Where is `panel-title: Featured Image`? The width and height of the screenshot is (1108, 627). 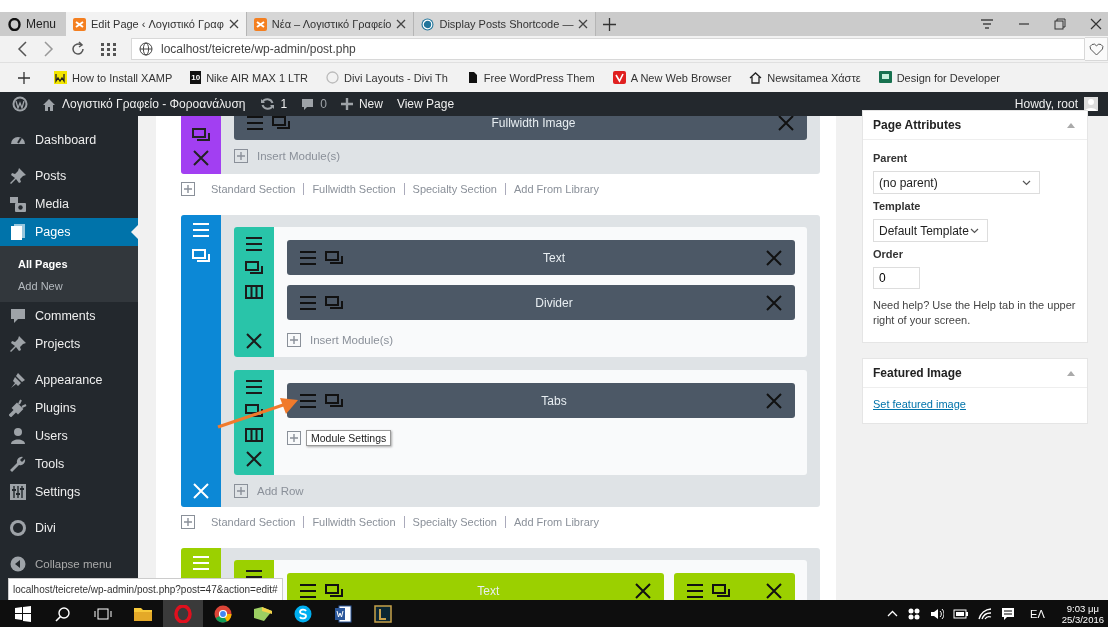 panel-title: Featured Image is located at coordinates (917, 373).